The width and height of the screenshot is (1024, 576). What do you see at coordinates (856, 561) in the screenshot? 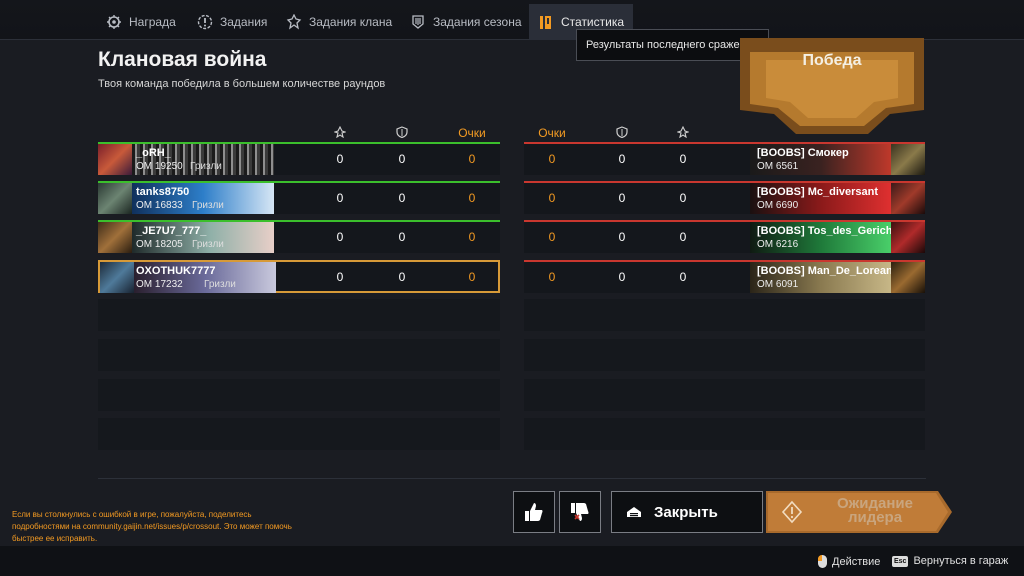
I see `action-label: Действие` at bounding box center [856, 561].